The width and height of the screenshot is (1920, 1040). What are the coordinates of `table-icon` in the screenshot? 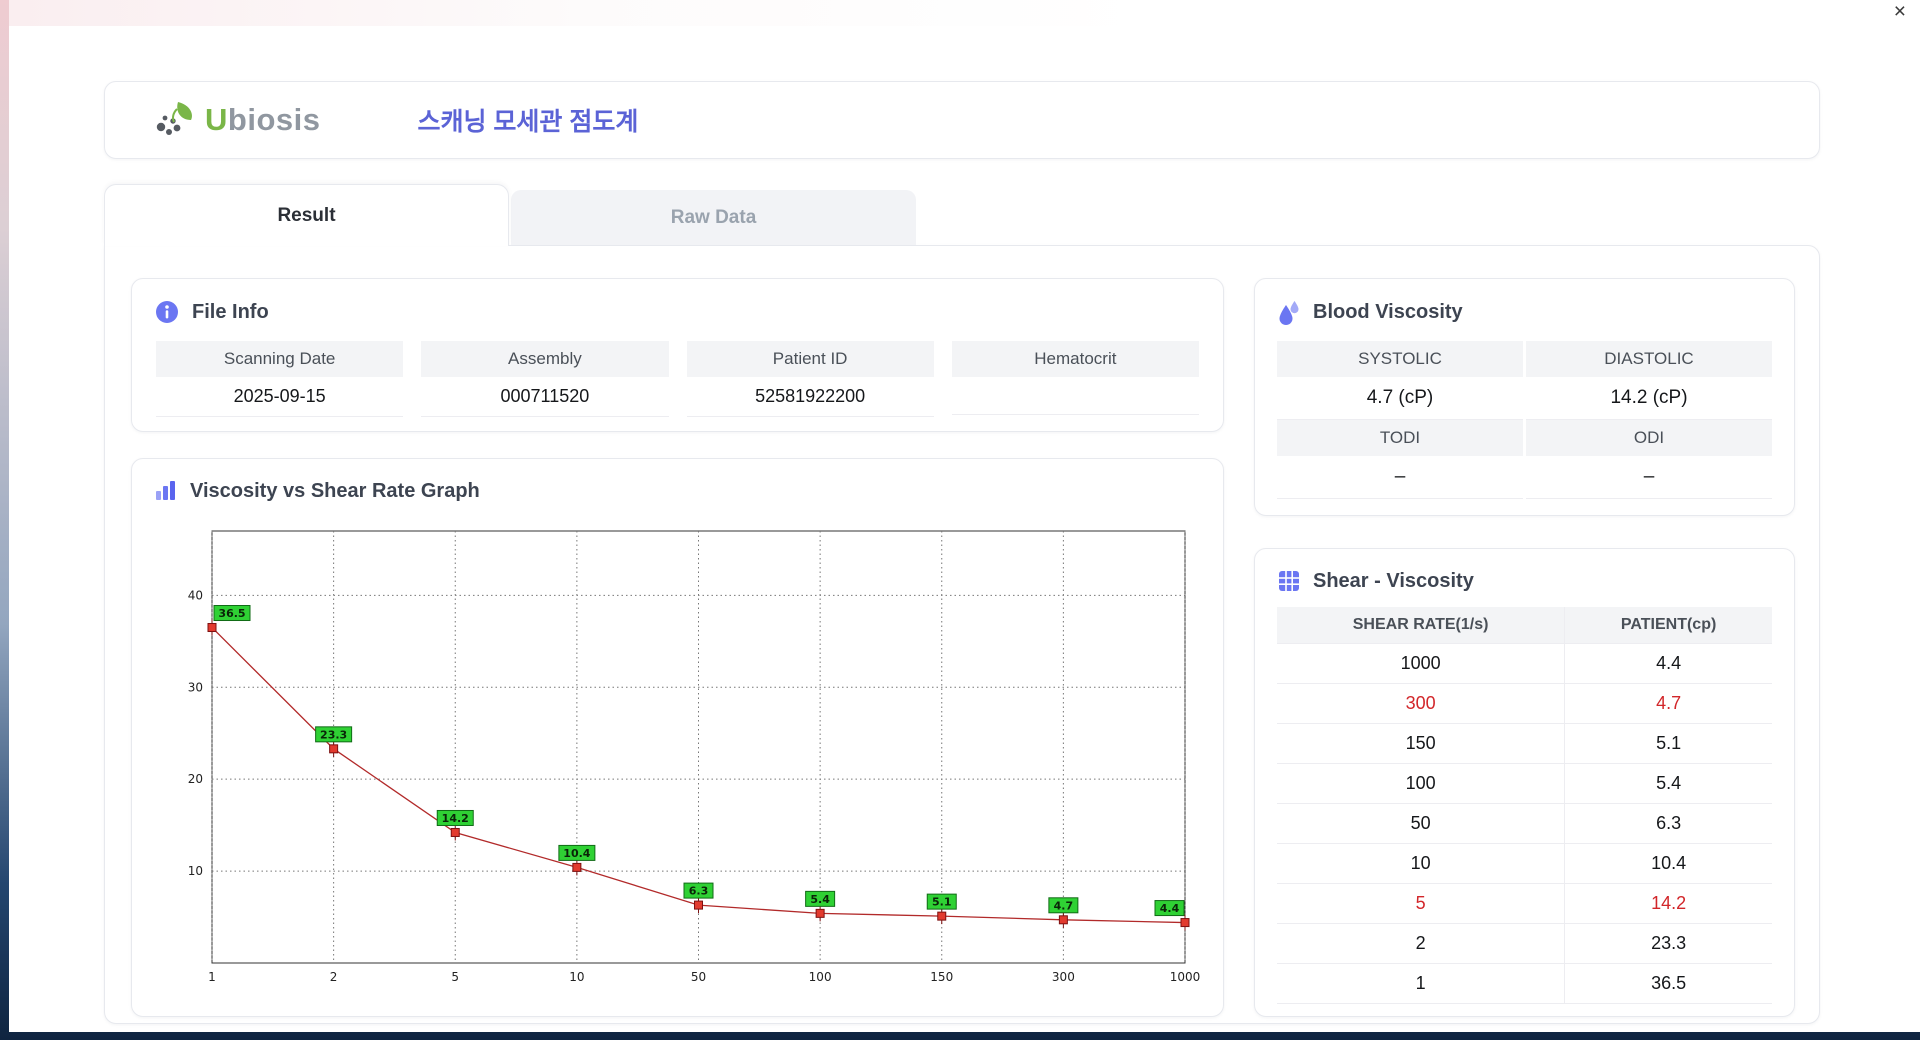 It's located at (1289, 581).